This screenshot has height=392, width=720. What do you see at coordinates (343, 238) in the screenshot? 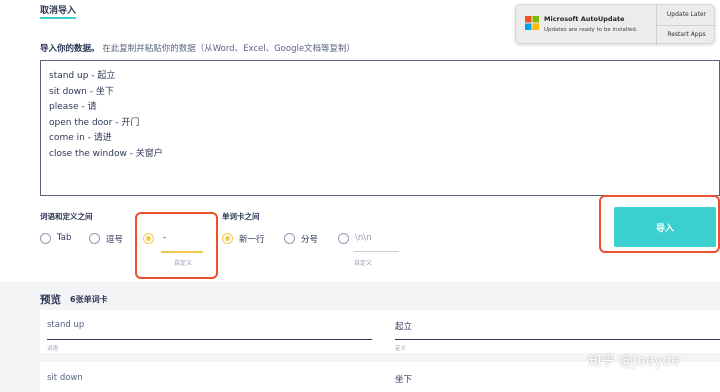
I see `radio-custom-card` at bounding box center [343, 238].